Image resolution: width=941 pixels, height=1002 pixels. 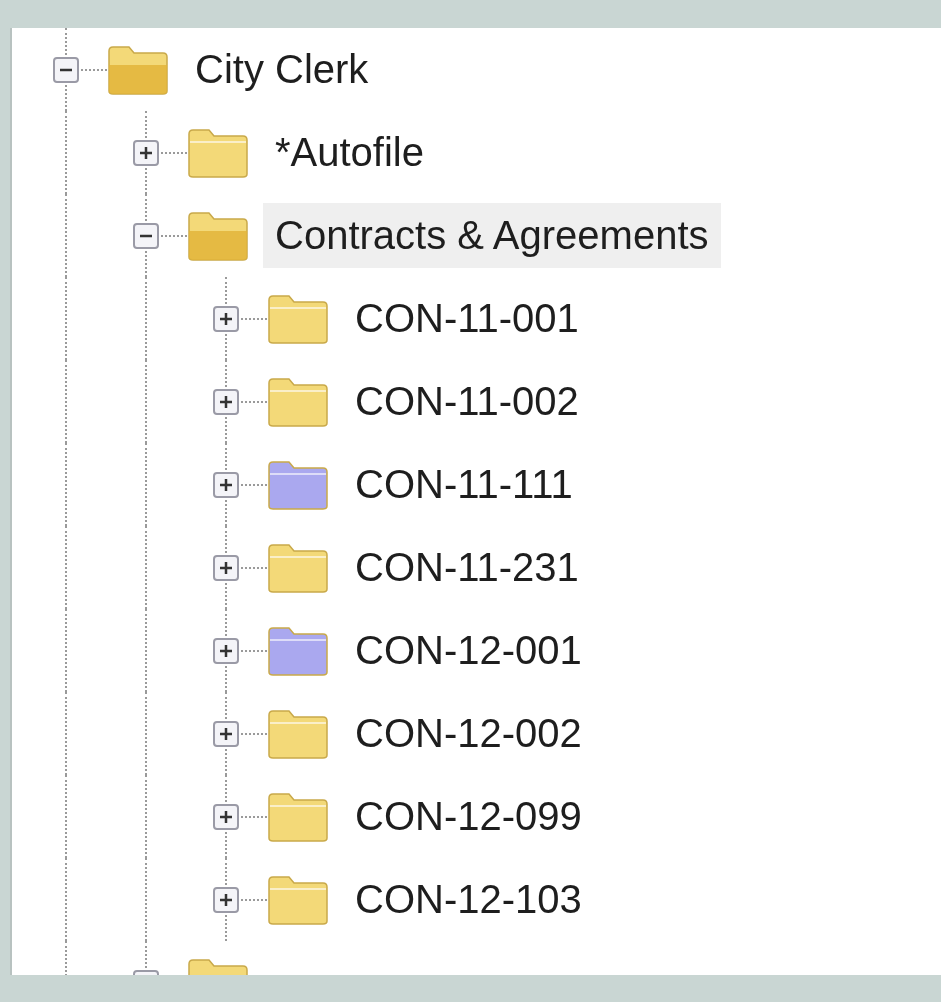 What do you see at coordinates (468, 899) in the screenshot?
I see `tree-item: CON-12-103` at bounding box center [468, 899].